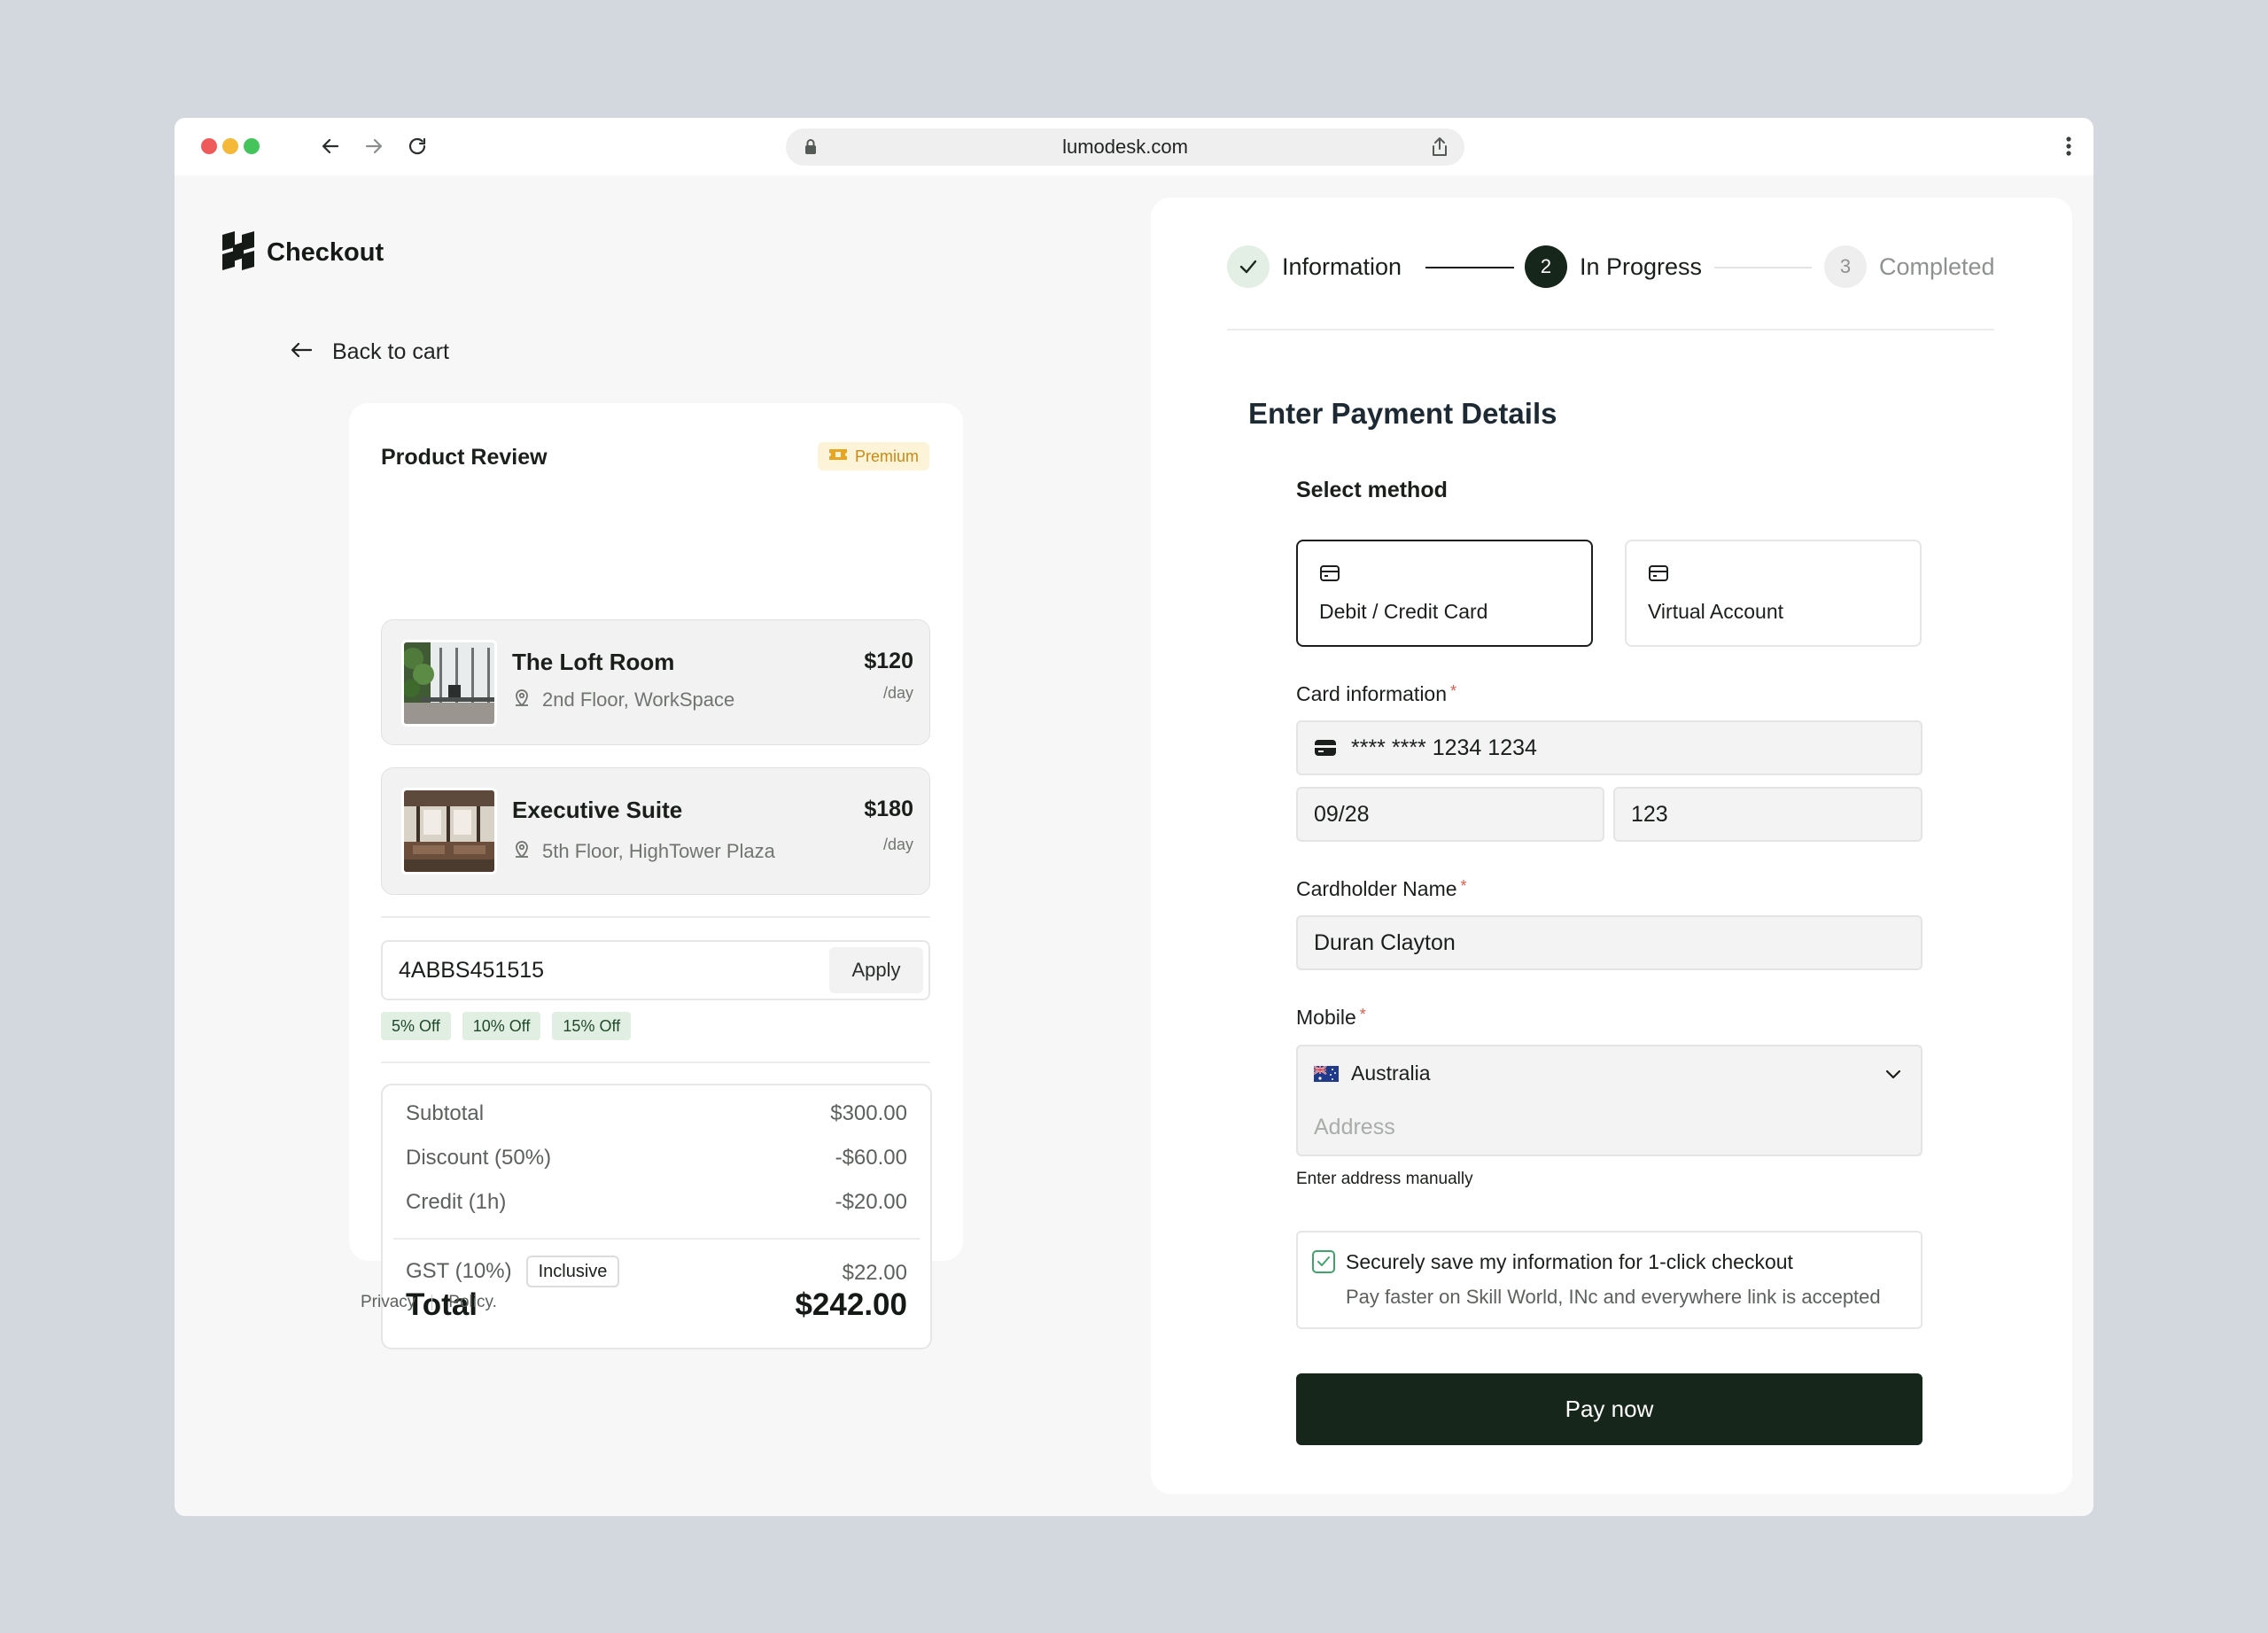  I want to click on method-virtual-account-option: Virtual Account, so click(1773, 593).